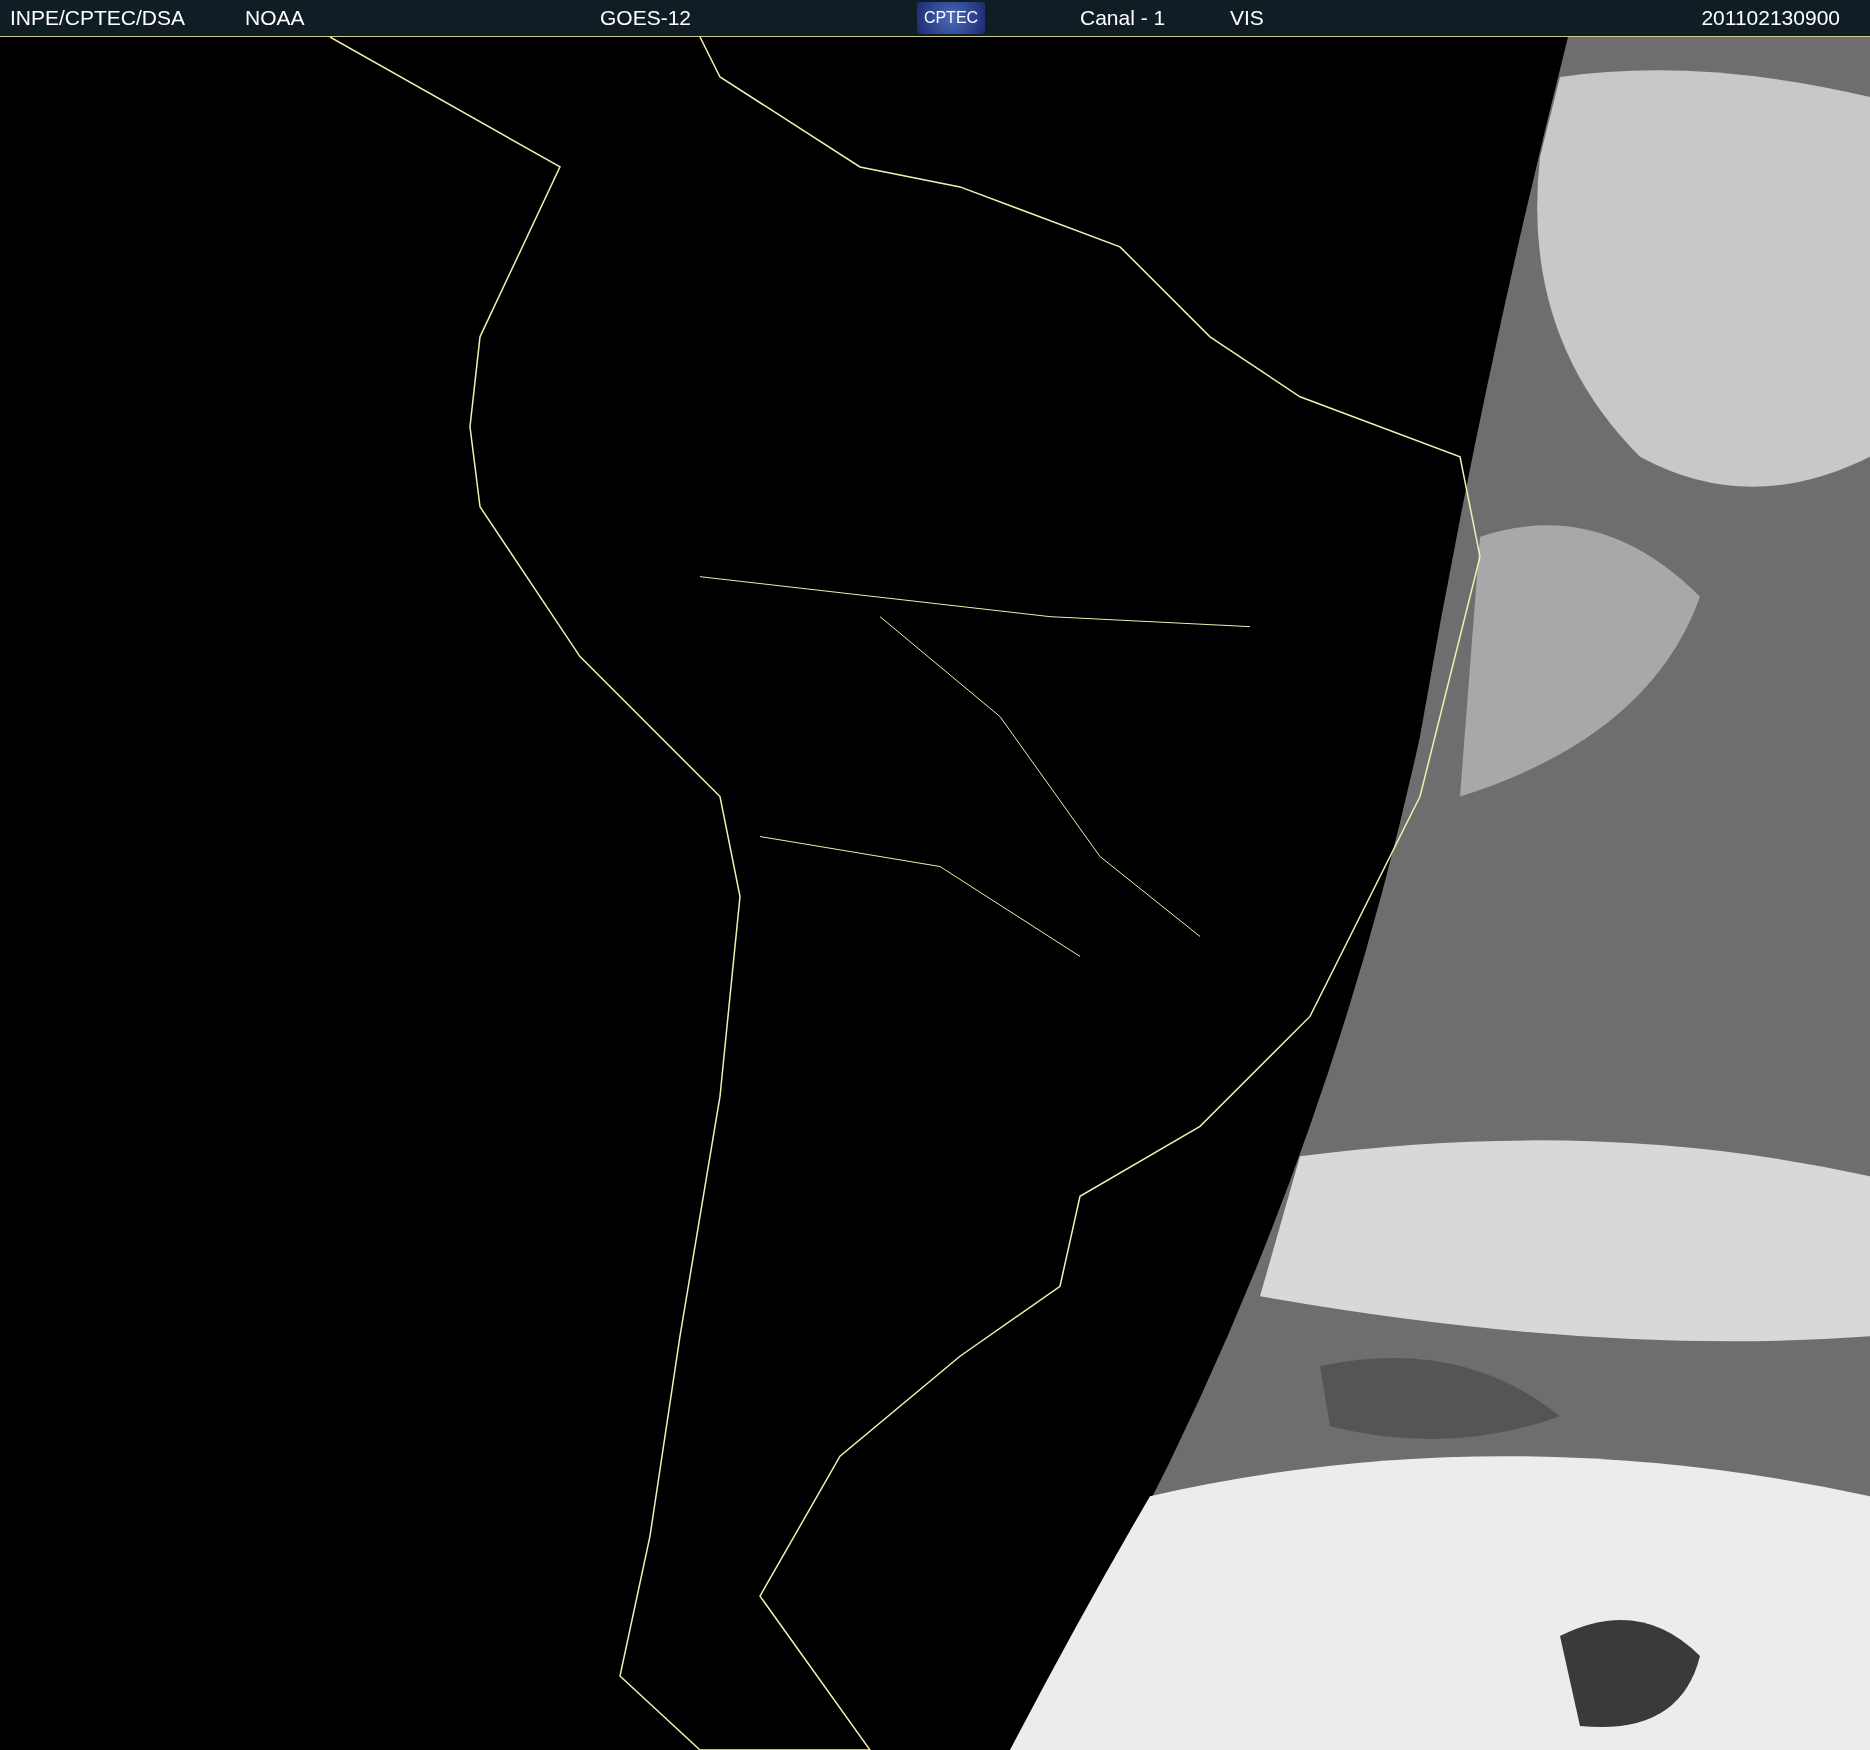 Image resolution: width=1870 pixels, height=1750 pixels. I want to click on channel-label: Canal - 1, so click(1123, 18).